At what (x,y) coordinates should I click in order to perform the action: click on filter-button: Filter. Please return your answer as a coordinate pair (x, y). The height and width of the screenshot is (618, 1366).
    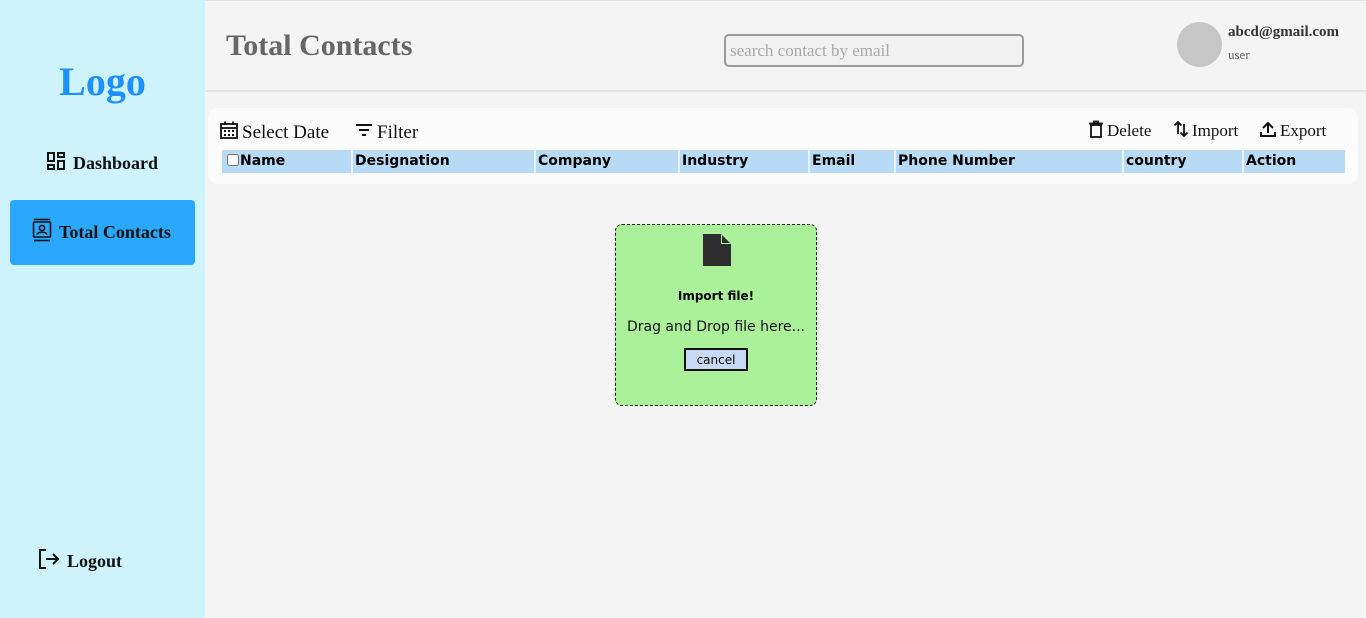
    Looking at the image, I should click on (386, 133).